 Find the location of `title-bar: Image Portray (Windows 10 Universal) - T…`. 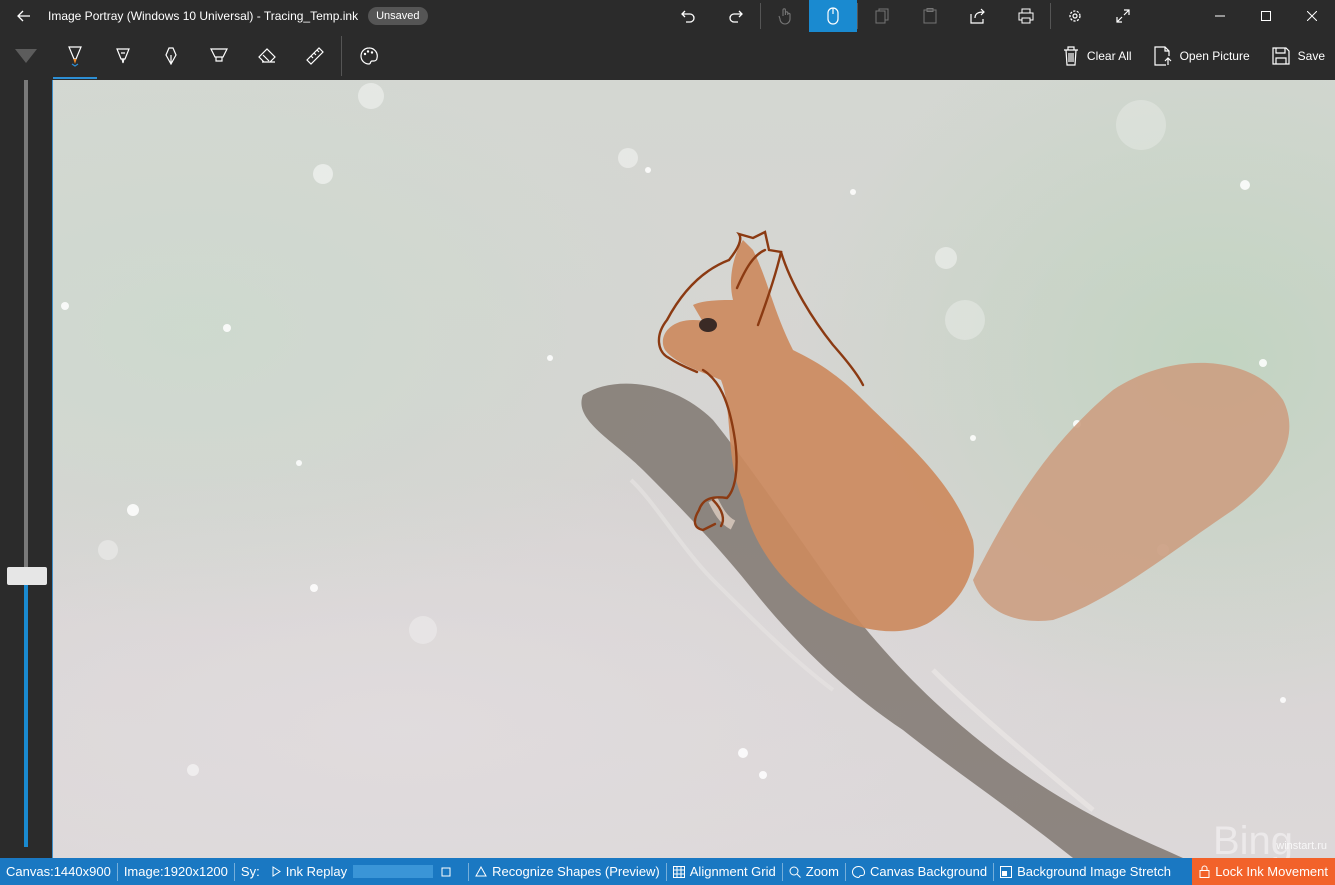

title-bar: Image Portray (Windows 10 Universal) - T… is located at coordinates (667, 16).